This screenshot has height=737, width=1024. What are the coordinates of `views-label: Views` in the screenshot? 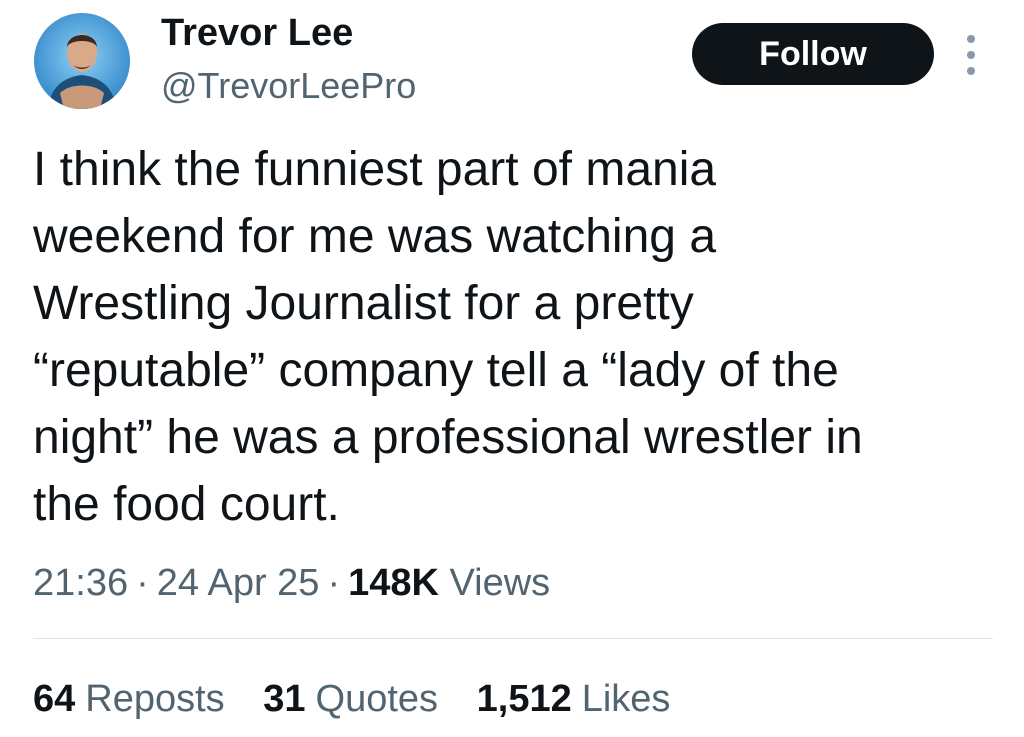 It's located at (500, 583).